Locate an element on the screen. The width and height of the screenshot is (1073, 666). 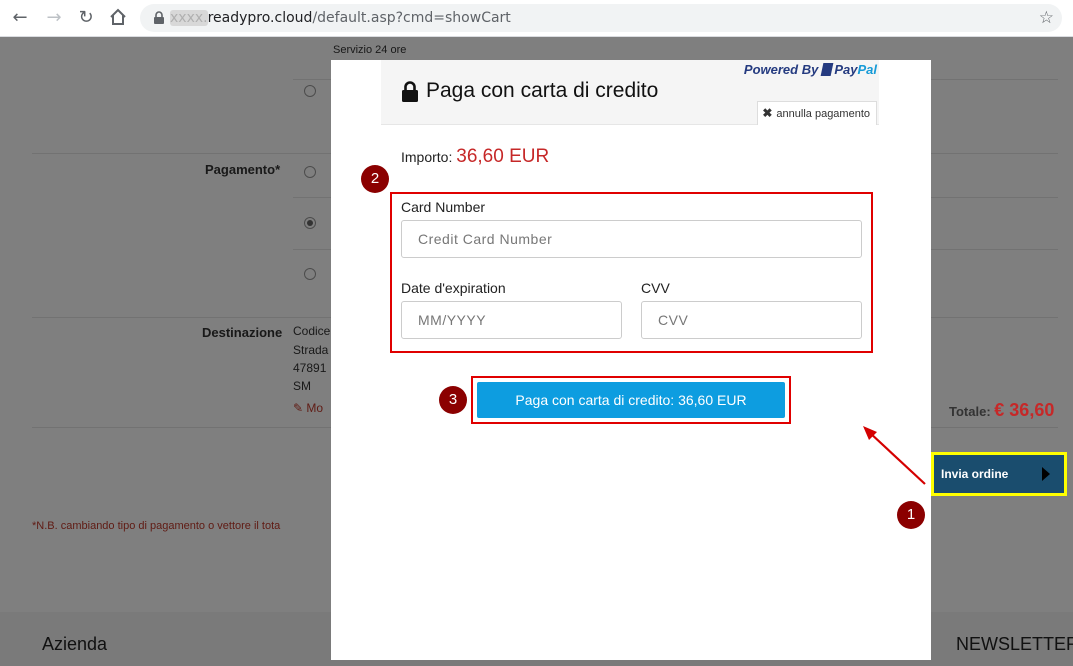
bookmark-star-icon: ☆ is located at coordinates (1046, 18).